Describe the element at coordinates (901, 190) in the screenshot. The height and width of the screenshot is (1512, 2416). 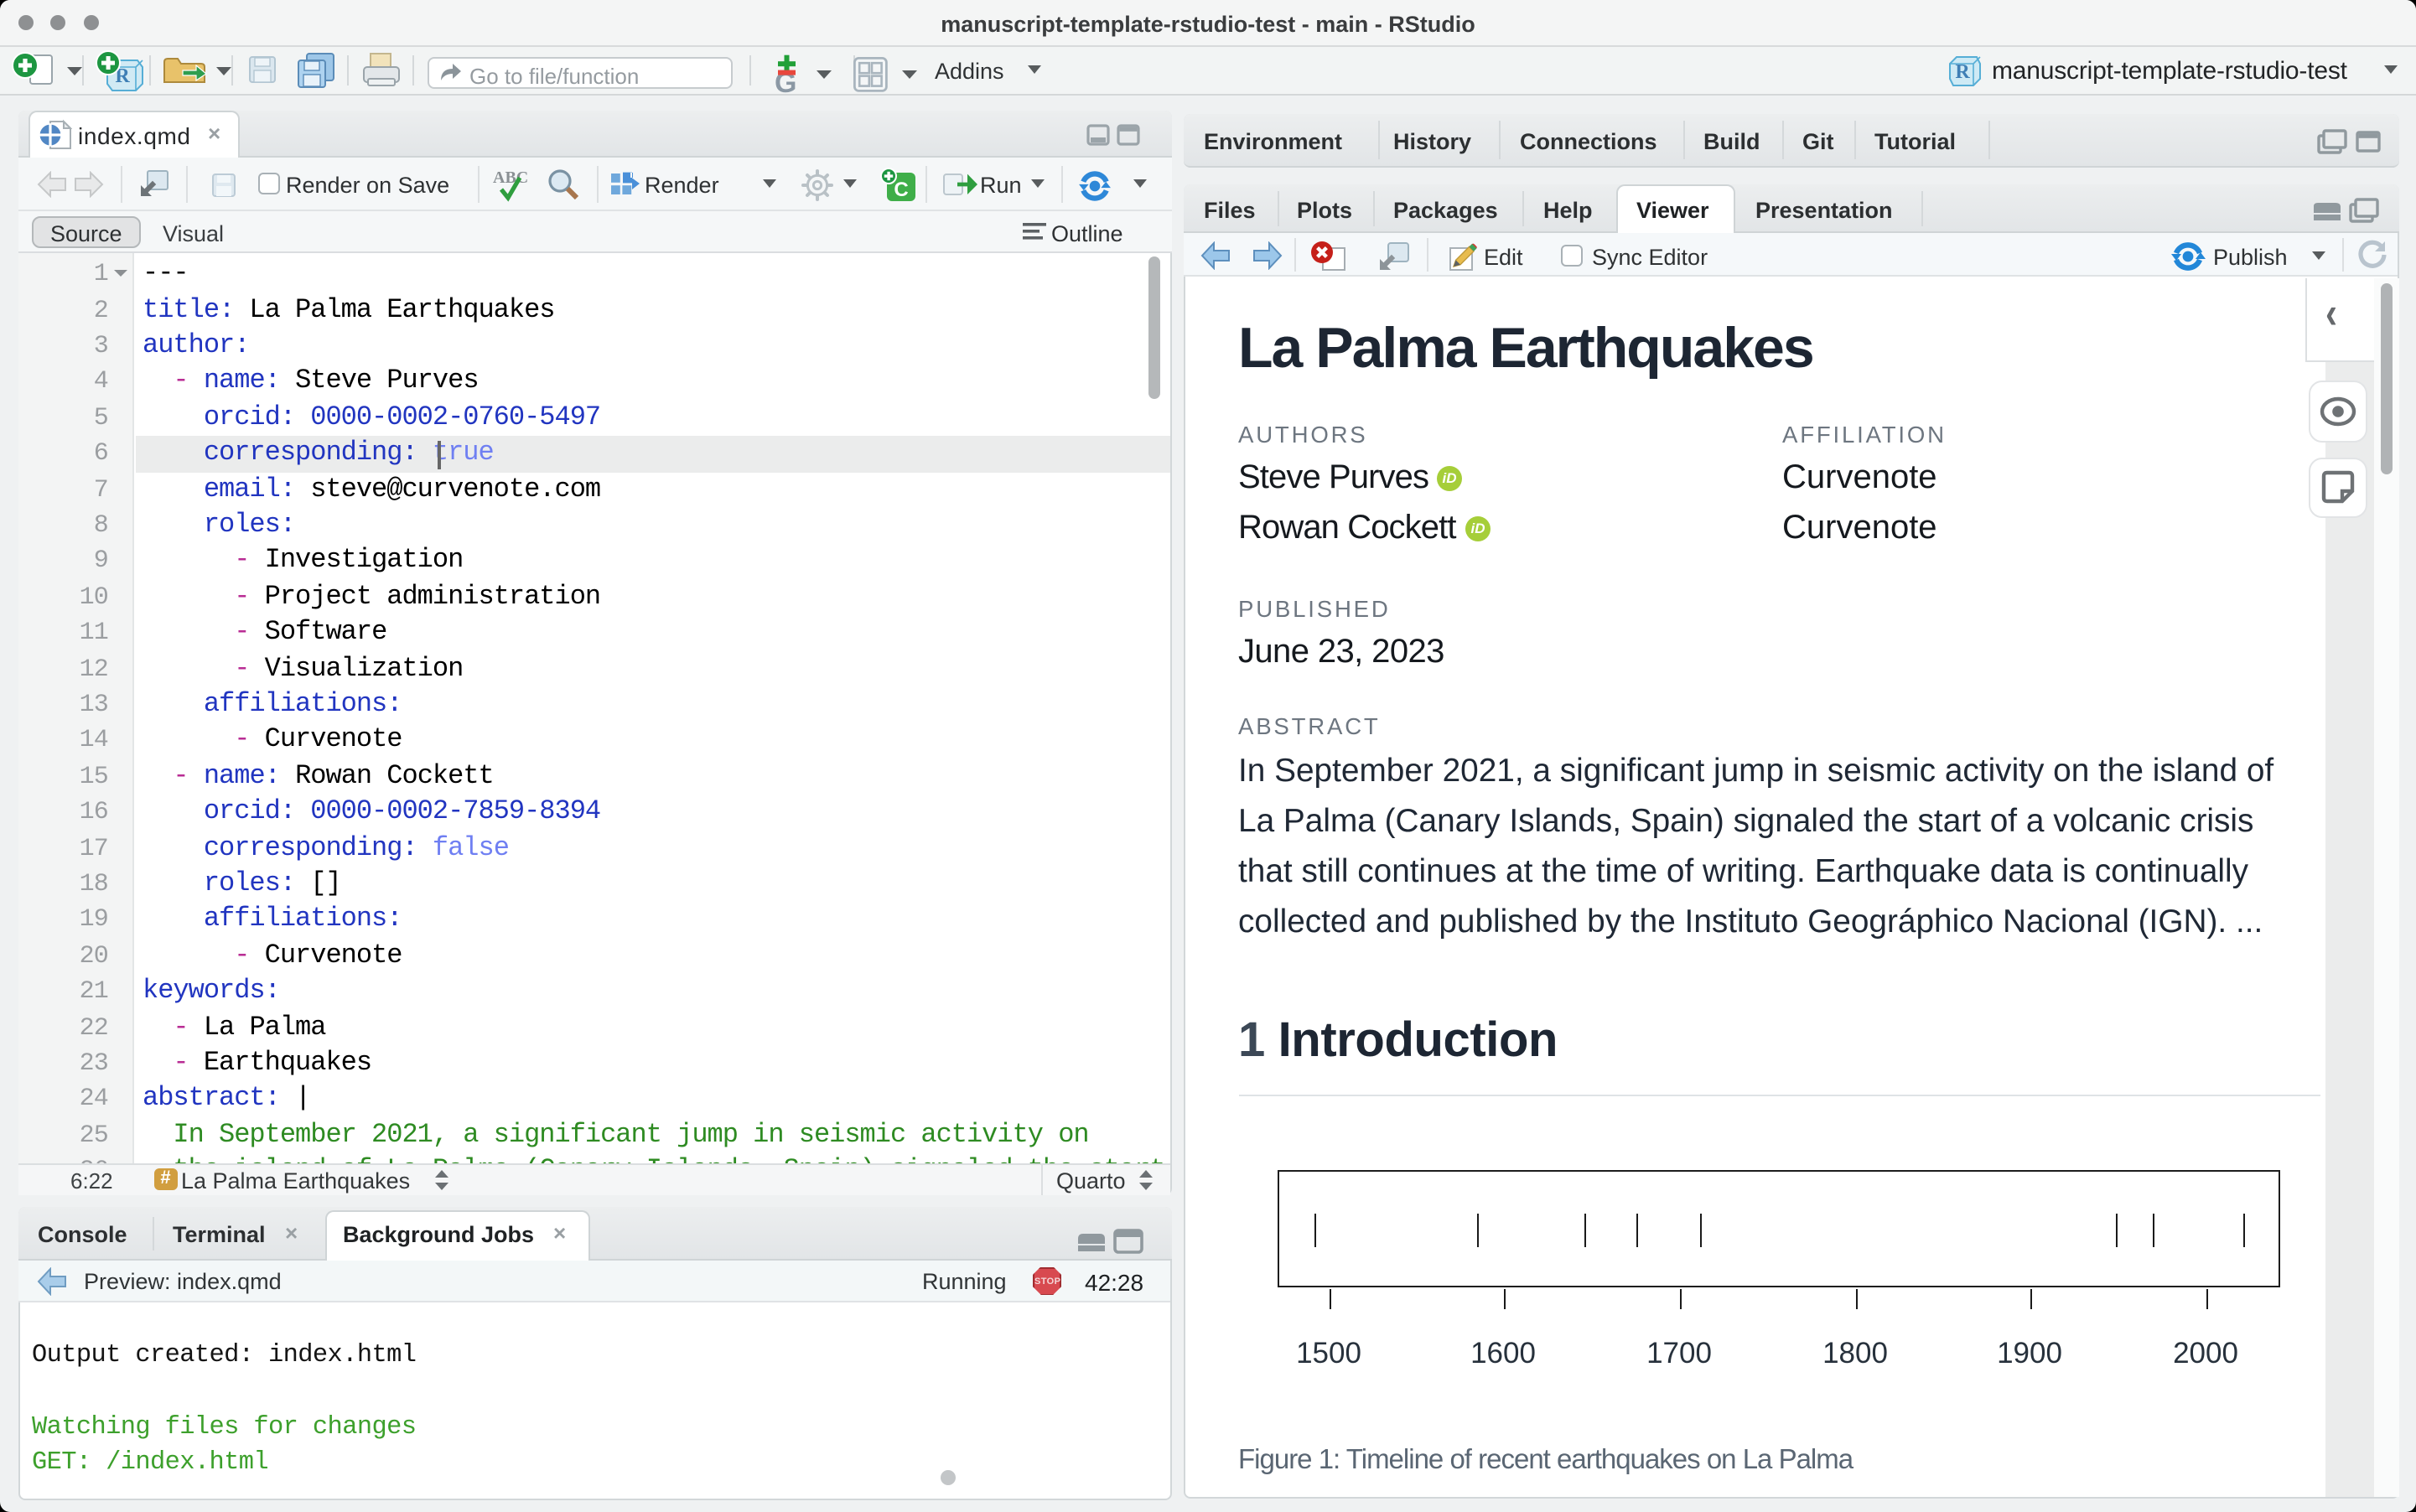
I see `svg-text: C` at that location.